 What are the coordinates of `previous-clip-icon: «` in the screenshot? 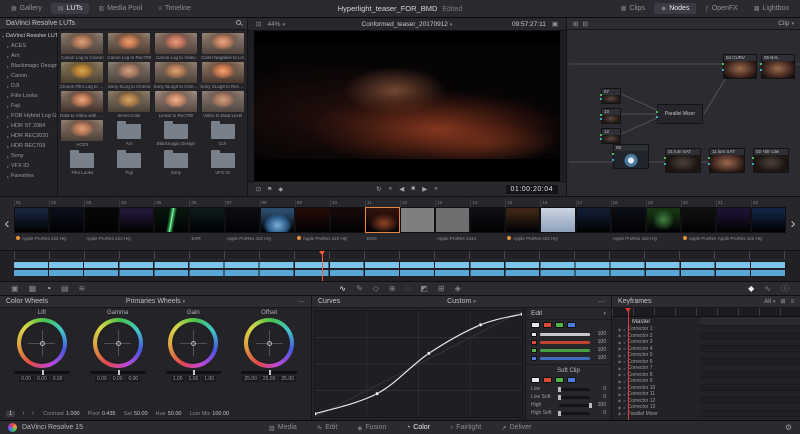 It's located at (391, 189).